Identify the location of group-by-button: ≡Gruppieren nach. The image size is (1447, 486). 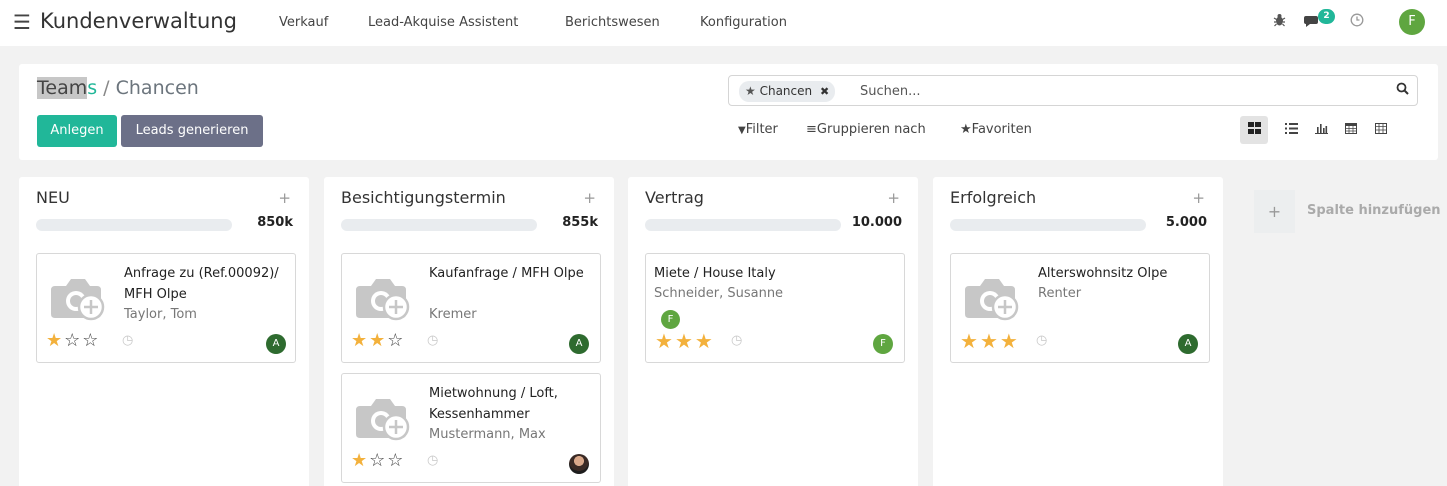
(866, 129).